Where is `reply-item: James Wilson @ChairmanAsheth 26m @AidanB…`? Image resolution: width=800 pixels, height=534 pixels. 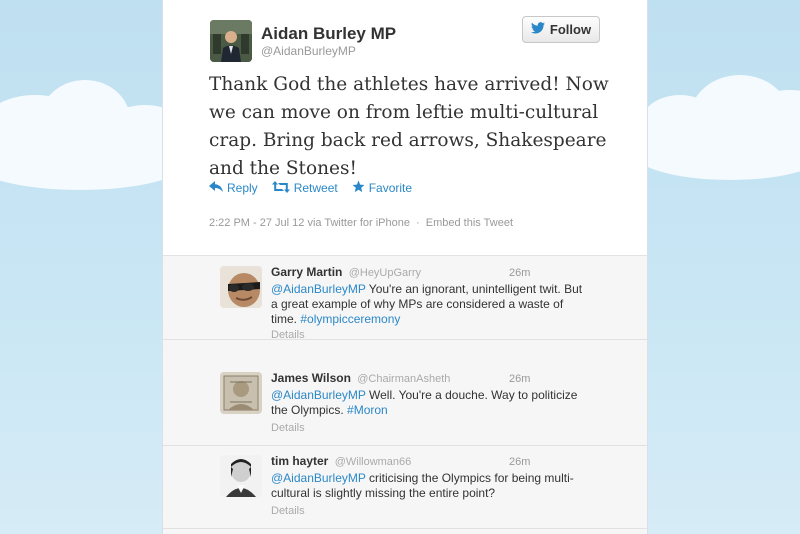 reply-item: James Wilson @ChairmanAsheth 26m @AidanB… is located at coordinates (405, 404).